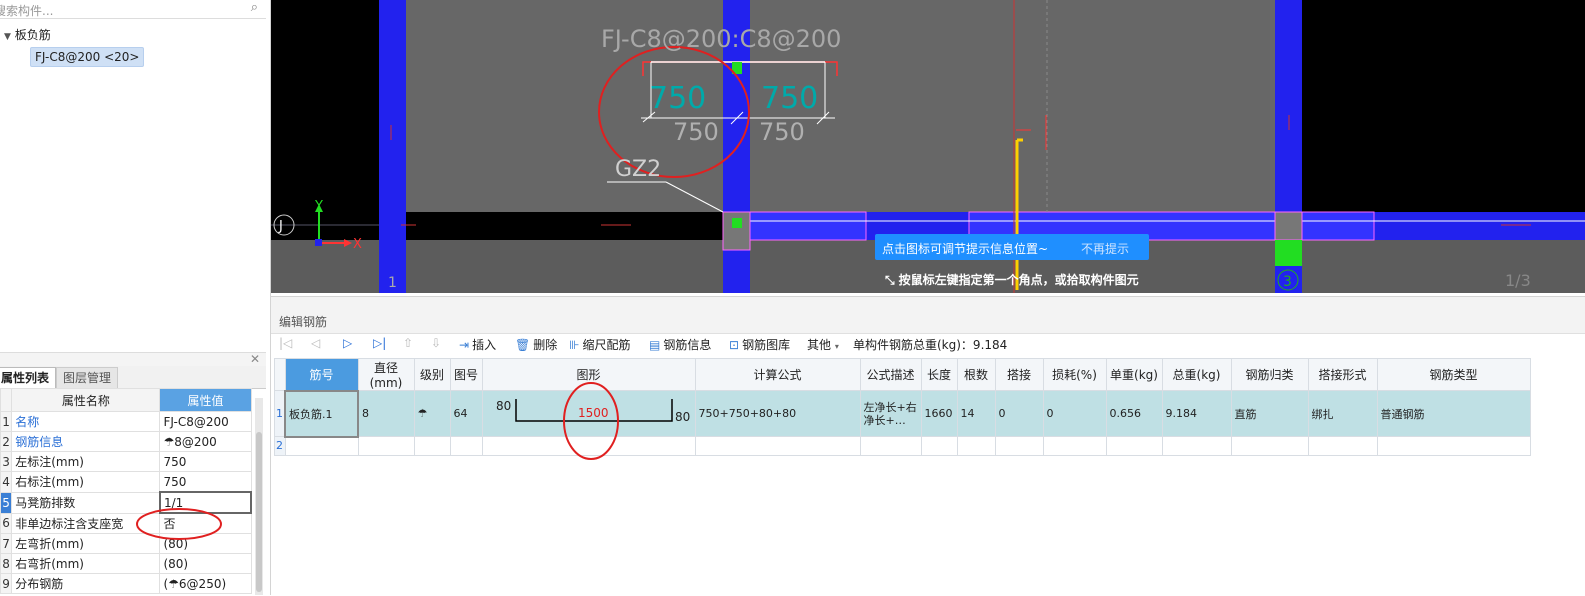  I want to click on col-header: 钢筋归类, so click(1269, 374).